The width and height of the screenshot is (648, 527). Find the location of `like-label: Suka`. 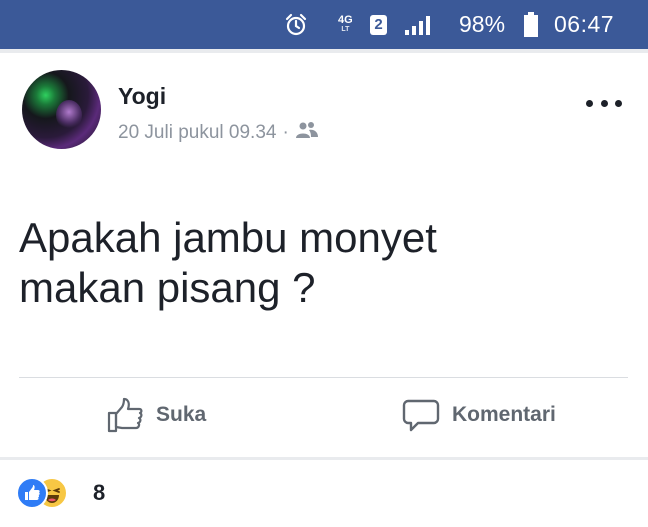

like-label: Suka is located at coordinates (181, 414).